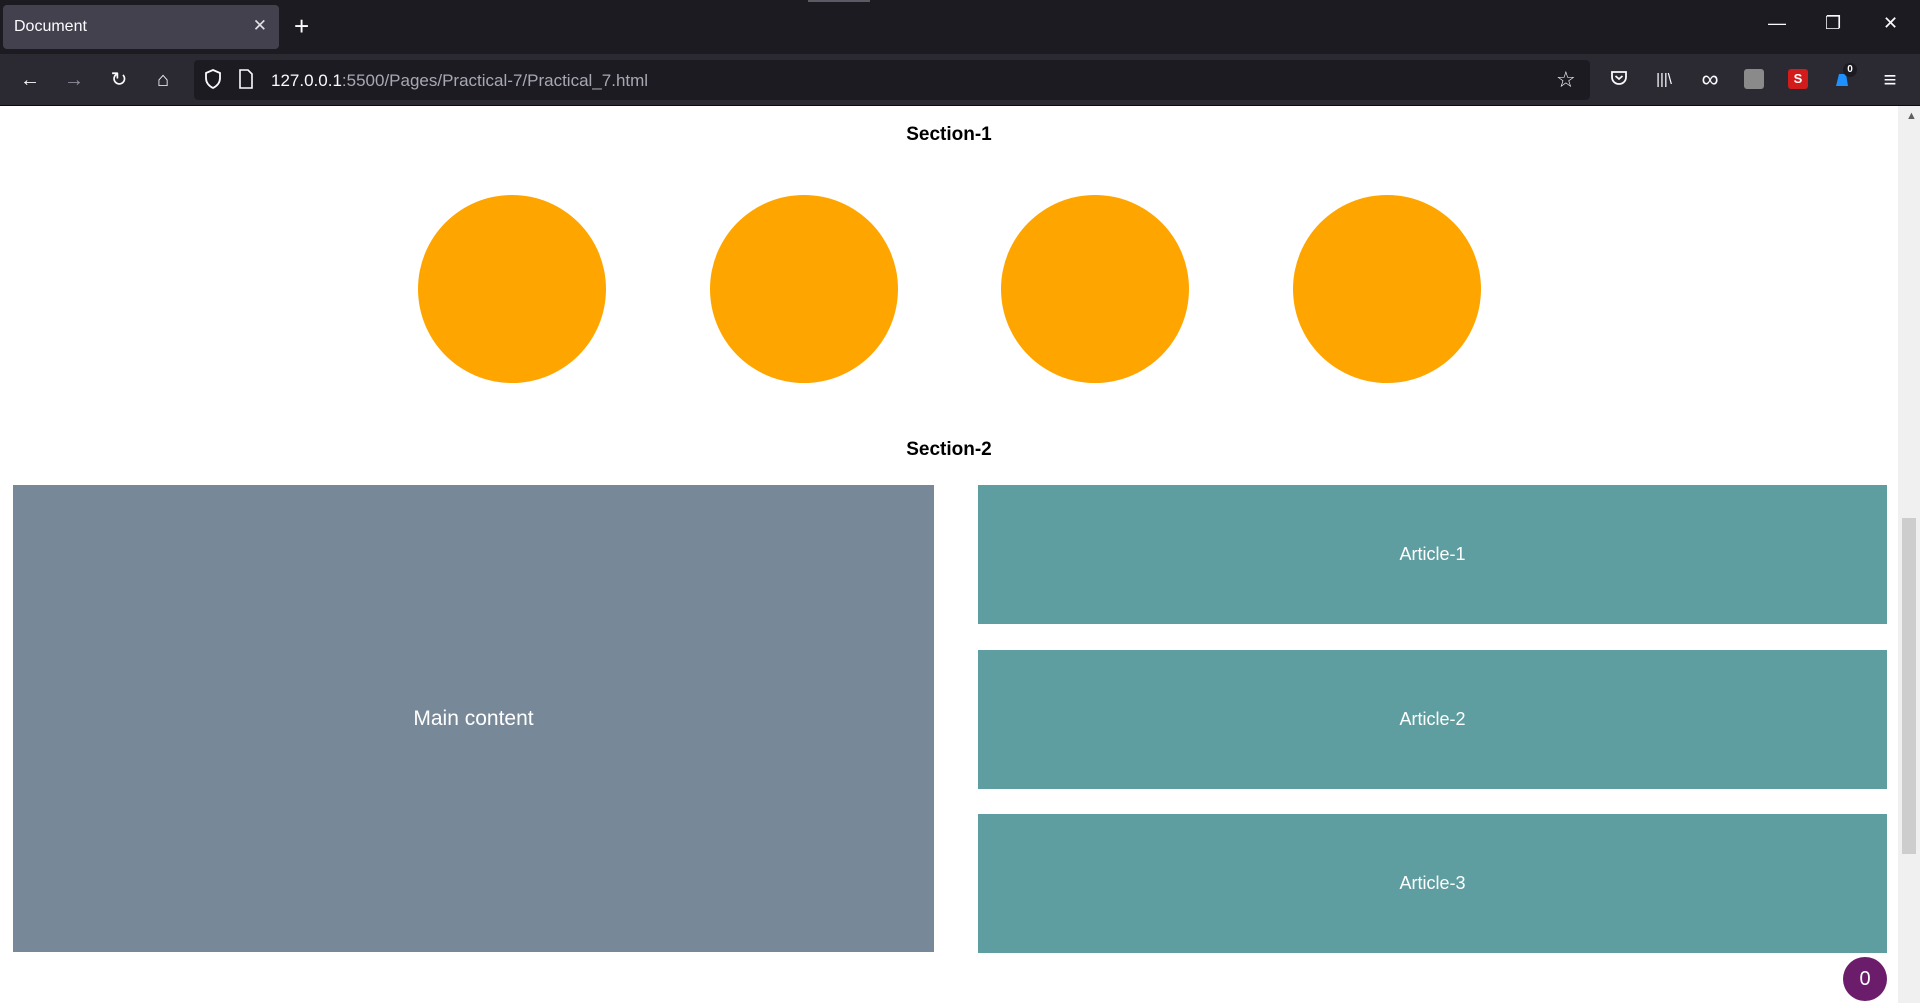 This screenshot has width=1920, height=1003. I want to click on home-icon: ⌂, so click(163, 80).